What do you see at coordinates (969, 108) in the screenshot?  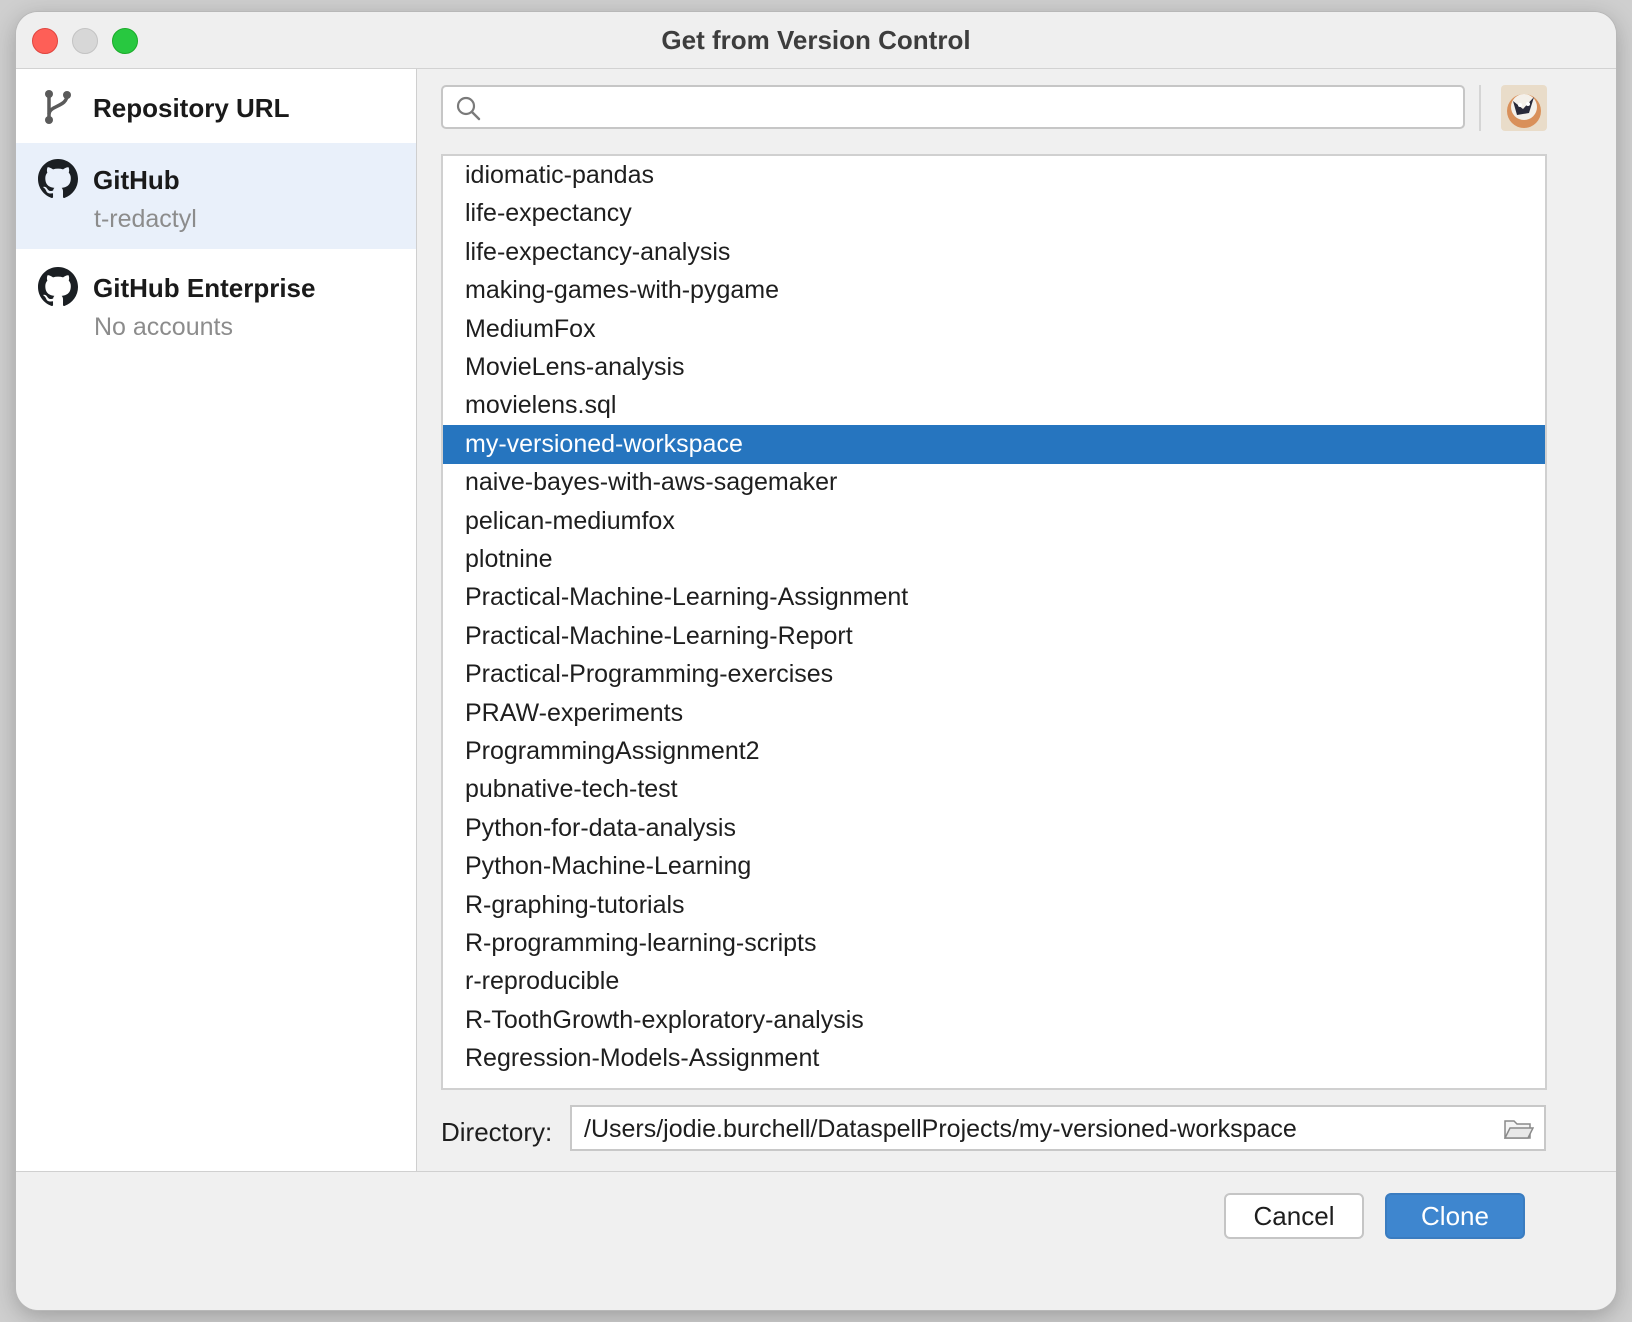 I see `search-input` at bounding box center [969, 108].